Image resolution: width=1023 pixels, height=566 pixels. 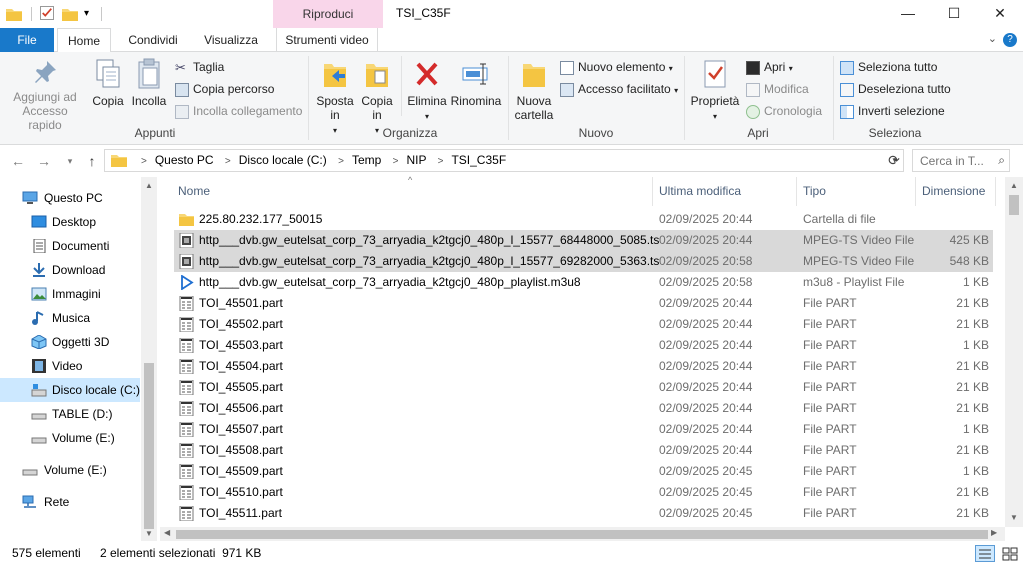 What do you see at coordinates (476, 83) in the screenshot?
I see `rename-button: Rinomina` at bounding box center [476, 83].